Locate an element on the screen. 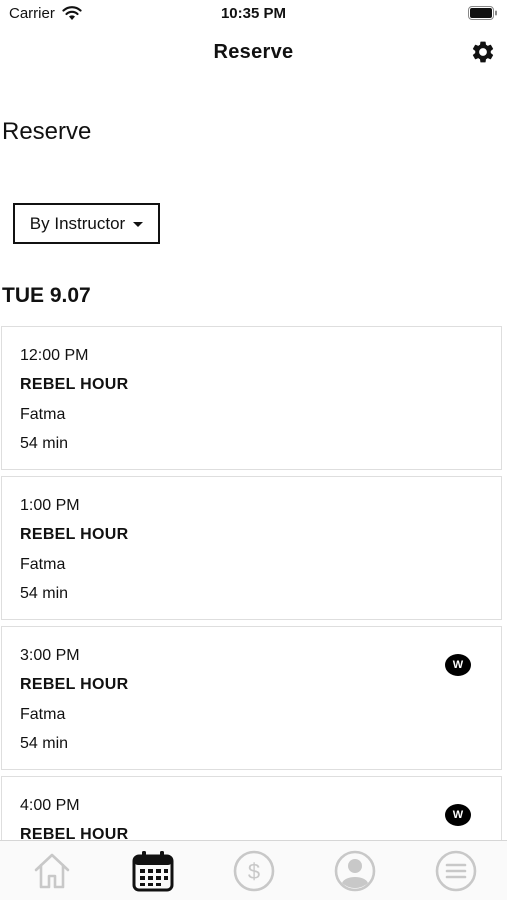 This screenshot has height=900, width=507. menu-icon is located at coordinates (456, 871).